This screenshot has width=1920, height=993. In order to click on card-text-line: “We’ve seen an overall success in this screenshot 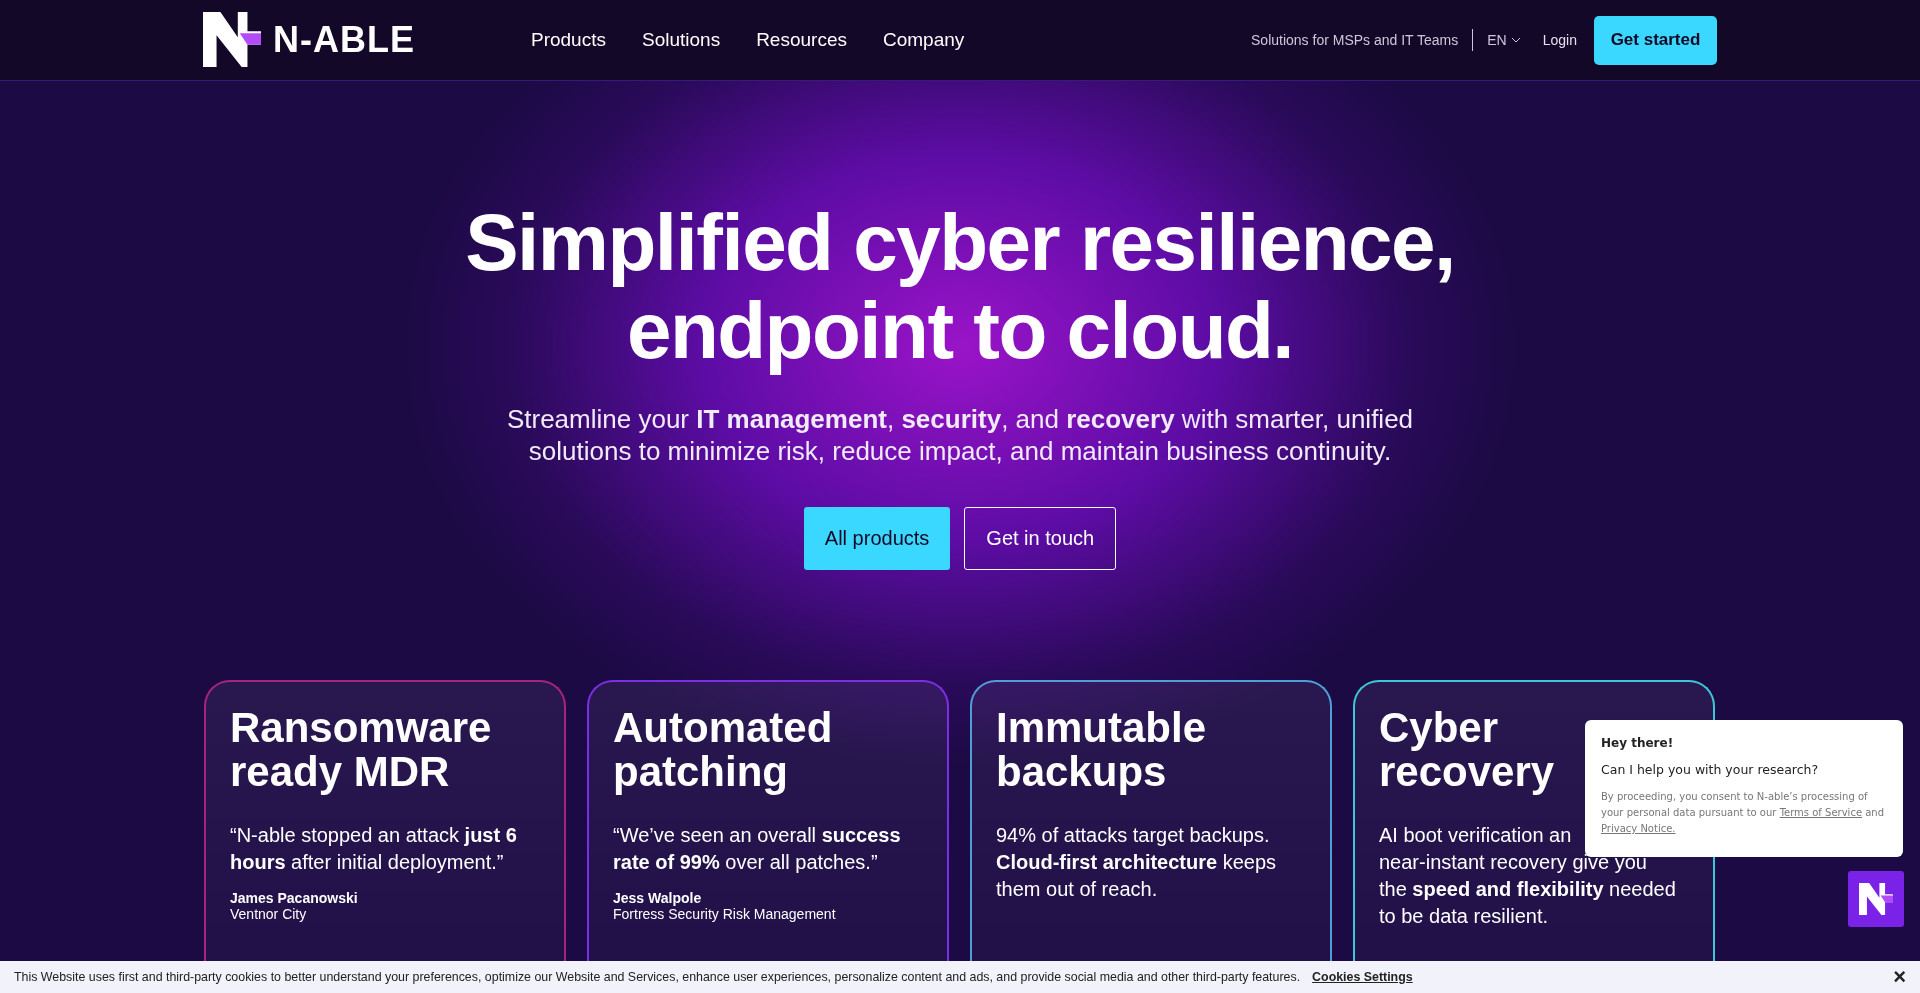, I will do `click(757, 835)`.